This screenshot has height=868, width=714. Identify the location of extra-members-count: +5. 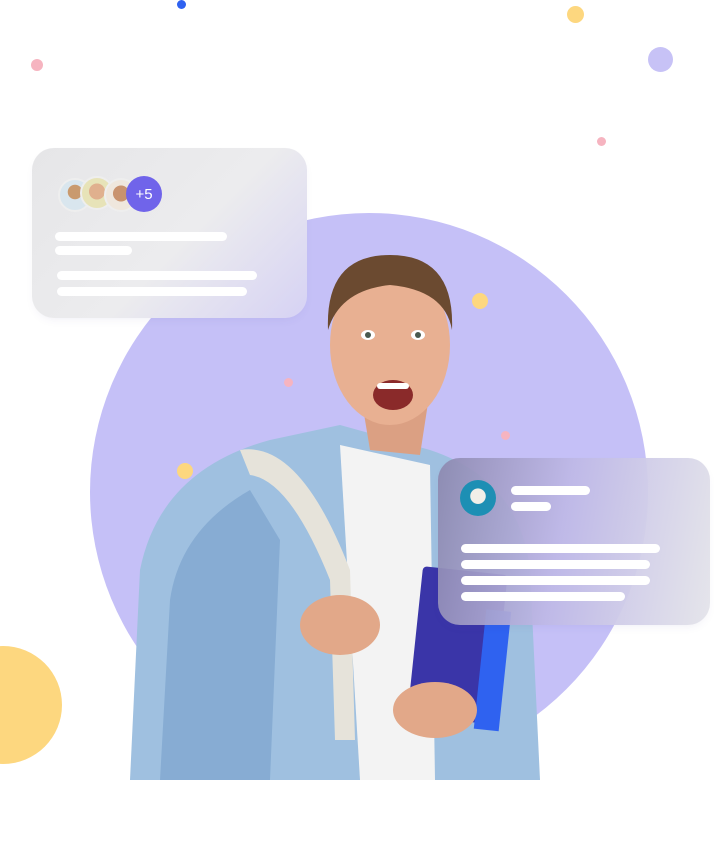
(144, 194).